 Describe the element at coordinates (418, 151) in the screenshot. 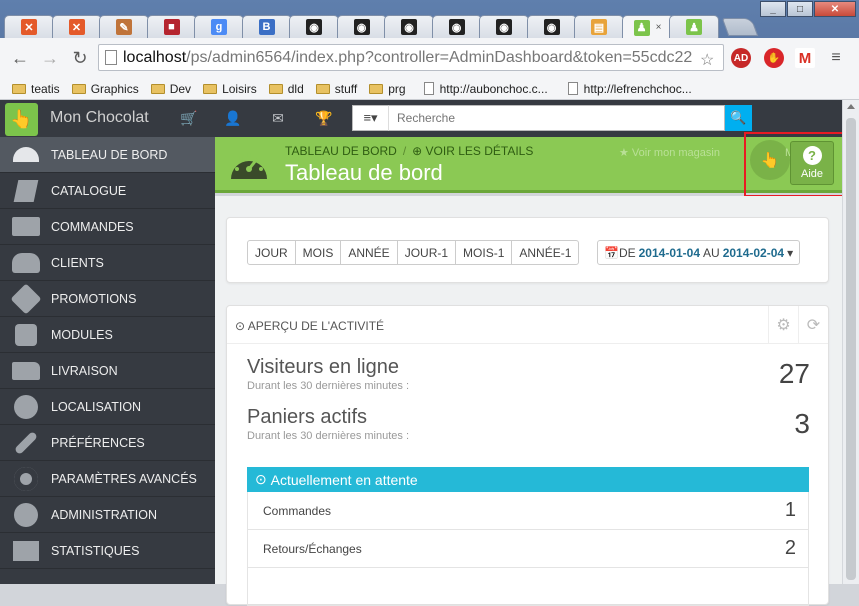

I see `zoom-in-icon: ⊕` at that location.